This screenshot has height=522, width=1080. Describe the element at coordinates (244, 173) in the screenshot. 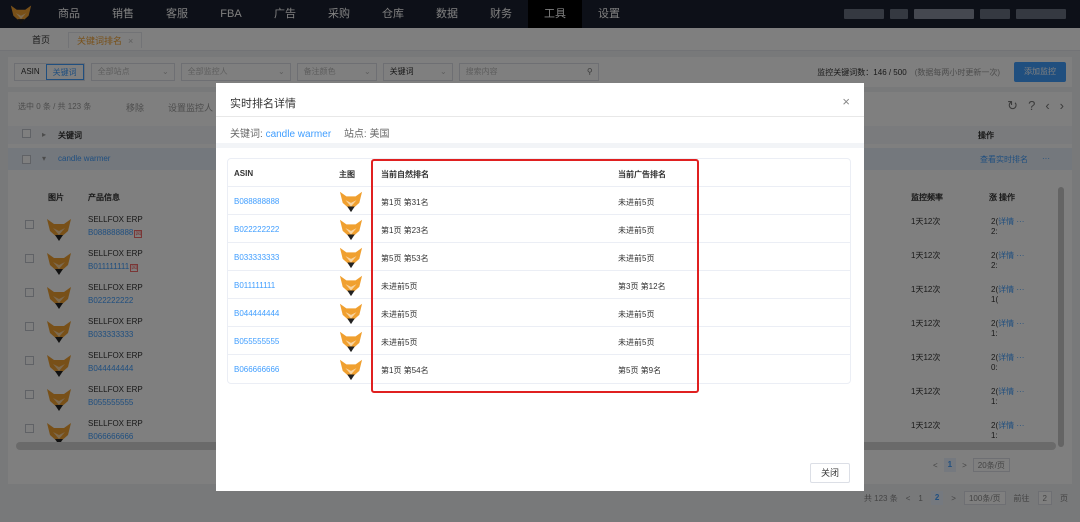

I see `asin-col-header: ASIN` at that location.